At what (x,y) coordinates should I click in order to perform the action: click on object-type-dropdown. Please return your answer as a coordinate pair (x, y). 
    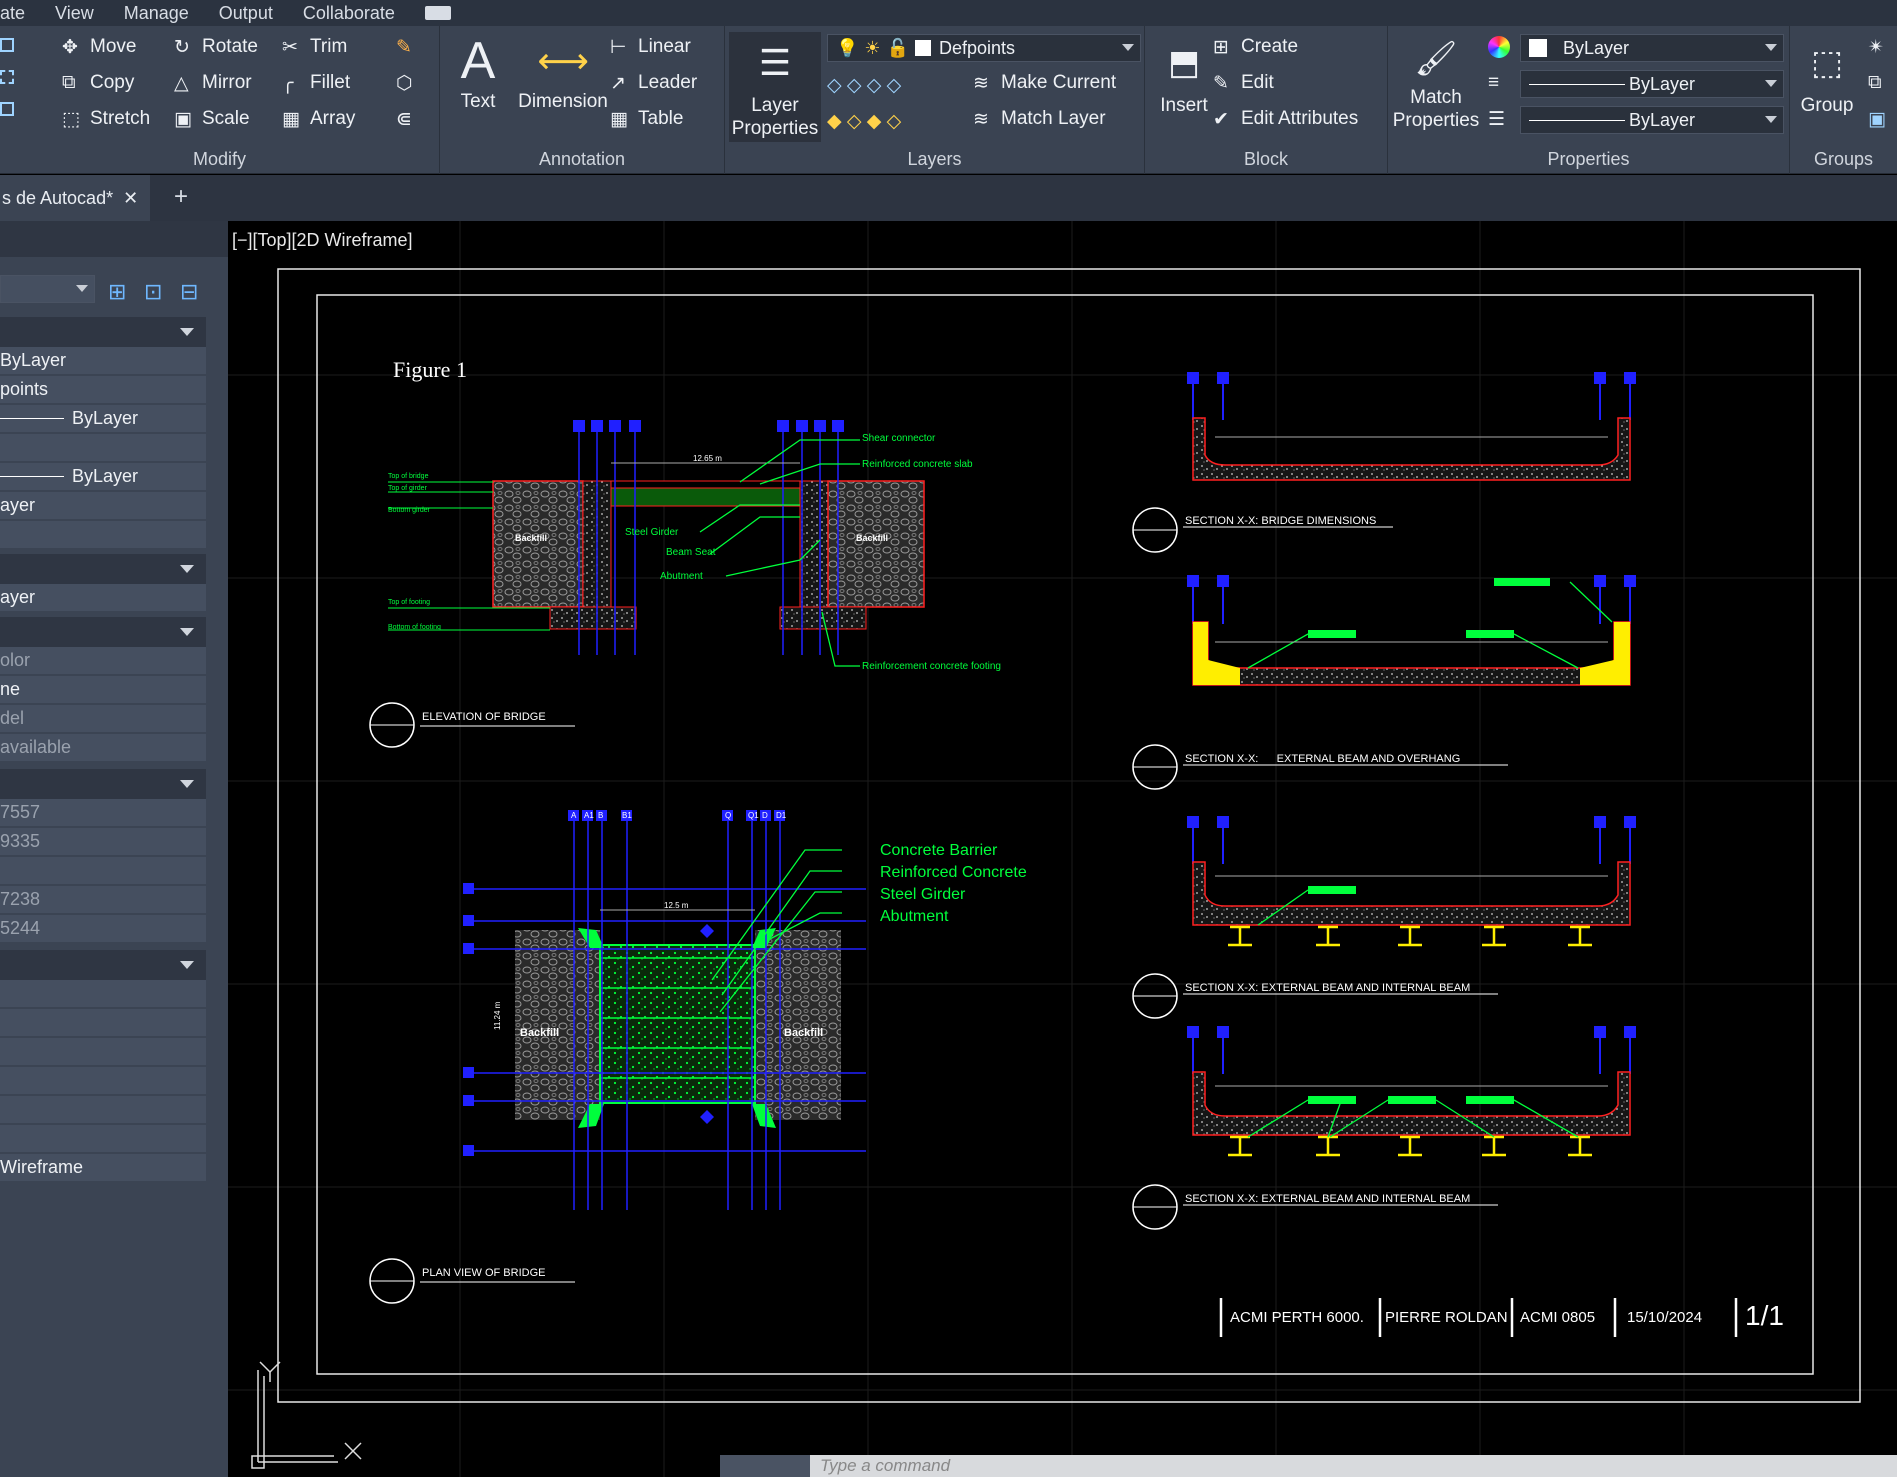
    Looking at the image, I should click on (47, 289).